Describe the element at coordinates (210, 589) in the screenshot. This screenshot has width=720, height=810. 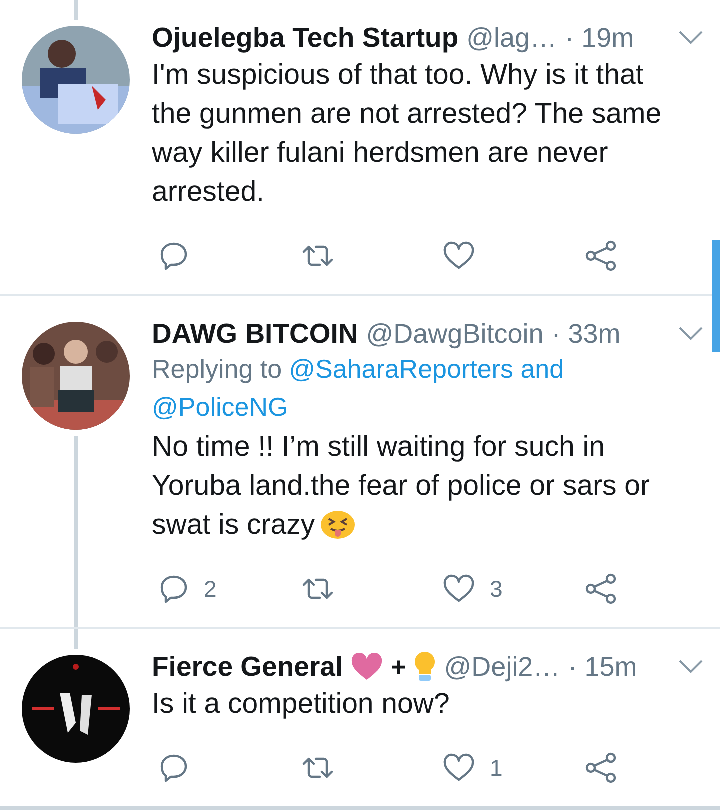
I see `action-count: 2` at that location.